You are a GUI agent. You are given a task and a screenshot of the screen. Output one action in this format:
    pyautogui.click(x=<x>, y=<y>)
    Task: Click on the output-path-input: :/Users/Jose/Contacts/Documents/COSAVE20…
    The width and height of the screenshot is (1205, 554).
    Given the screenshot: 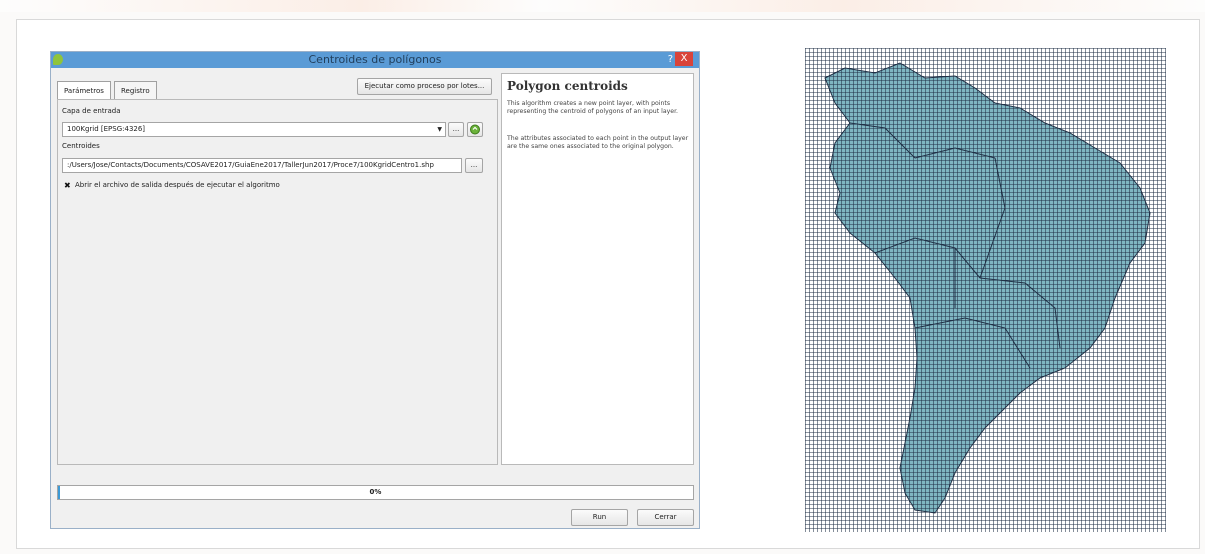 What is the action you would take?
    pyautogui.click(x=262, y=165)
    